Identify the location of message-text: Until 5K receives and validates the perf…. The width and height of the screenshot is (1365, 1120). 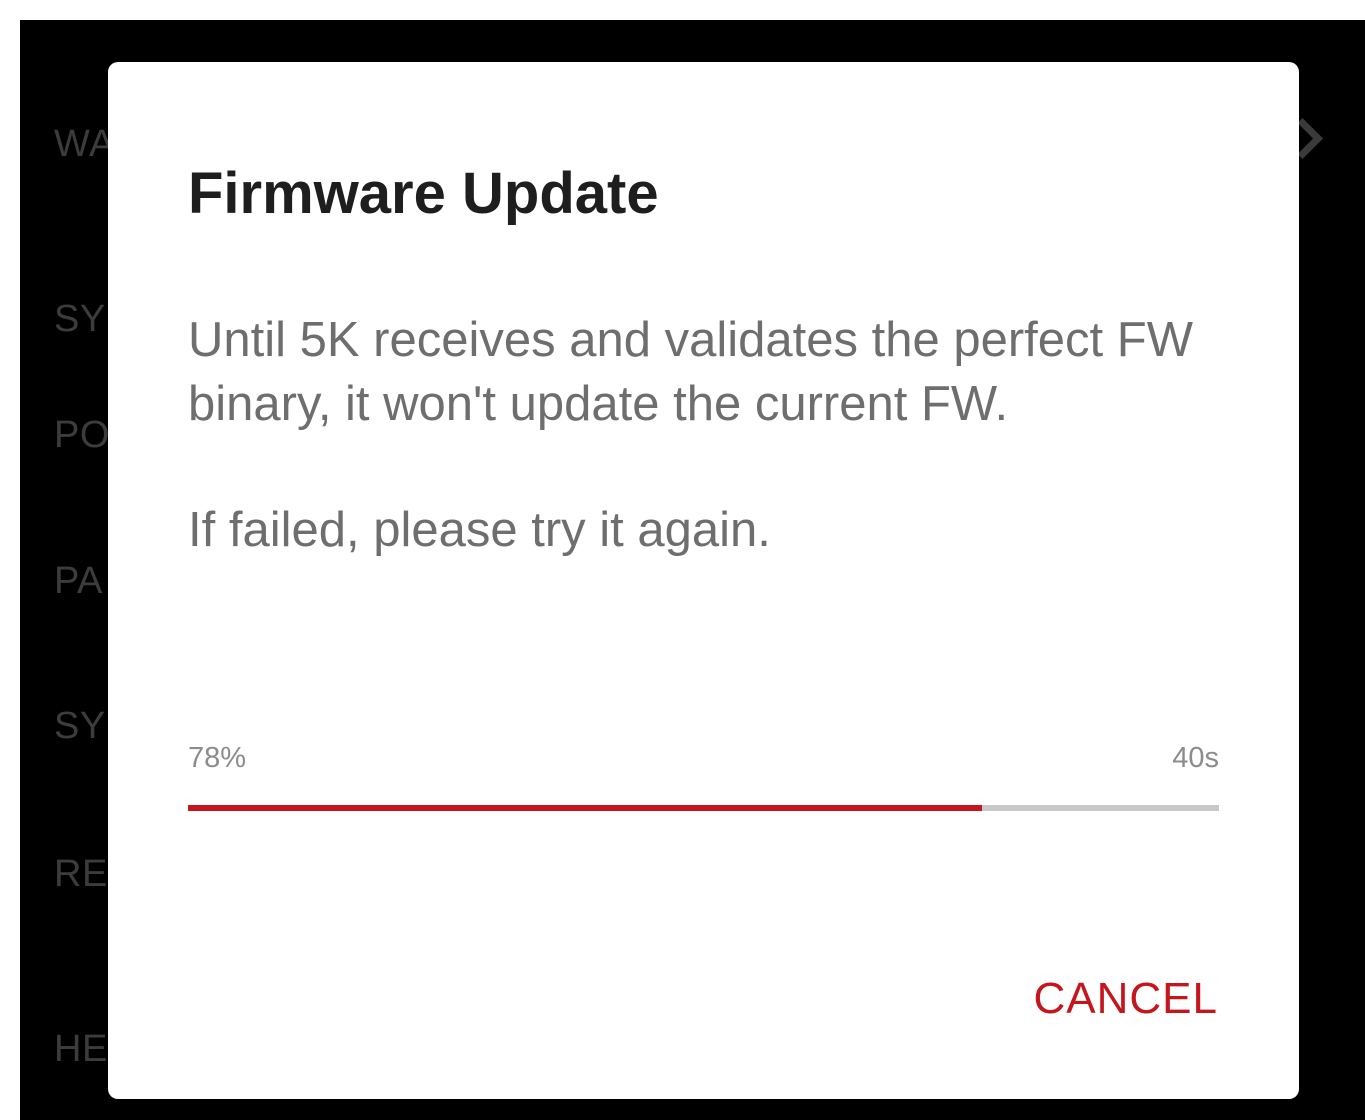
(690, 372).